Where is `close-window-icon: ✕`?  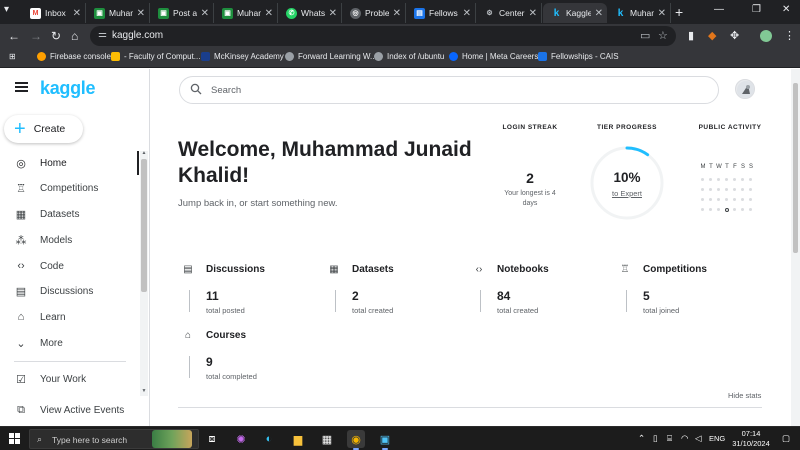
close-window-icon: ✕ is located at coordinates (786, 9).